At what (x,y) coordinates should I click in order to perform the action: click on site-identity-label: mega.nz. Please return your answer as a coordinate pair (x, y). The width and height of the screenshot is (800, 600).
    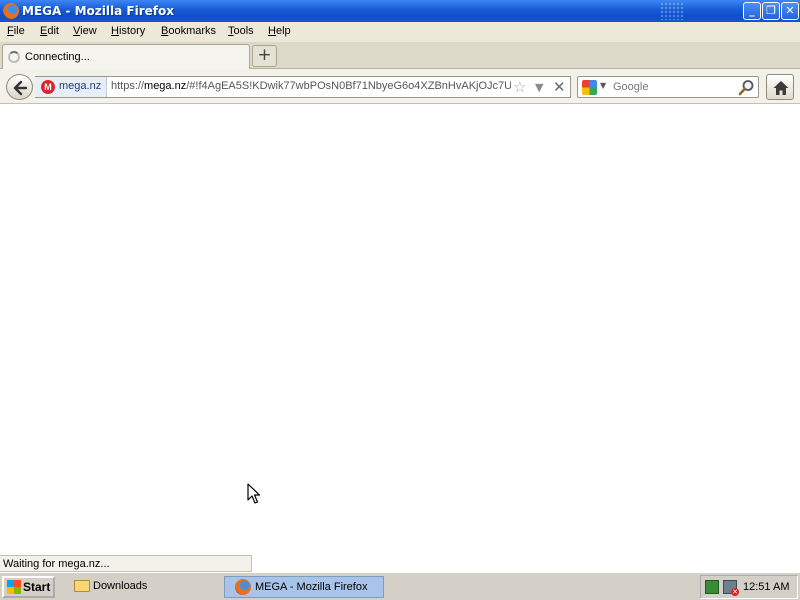
    Looking at the image, I should click on (80, 86).